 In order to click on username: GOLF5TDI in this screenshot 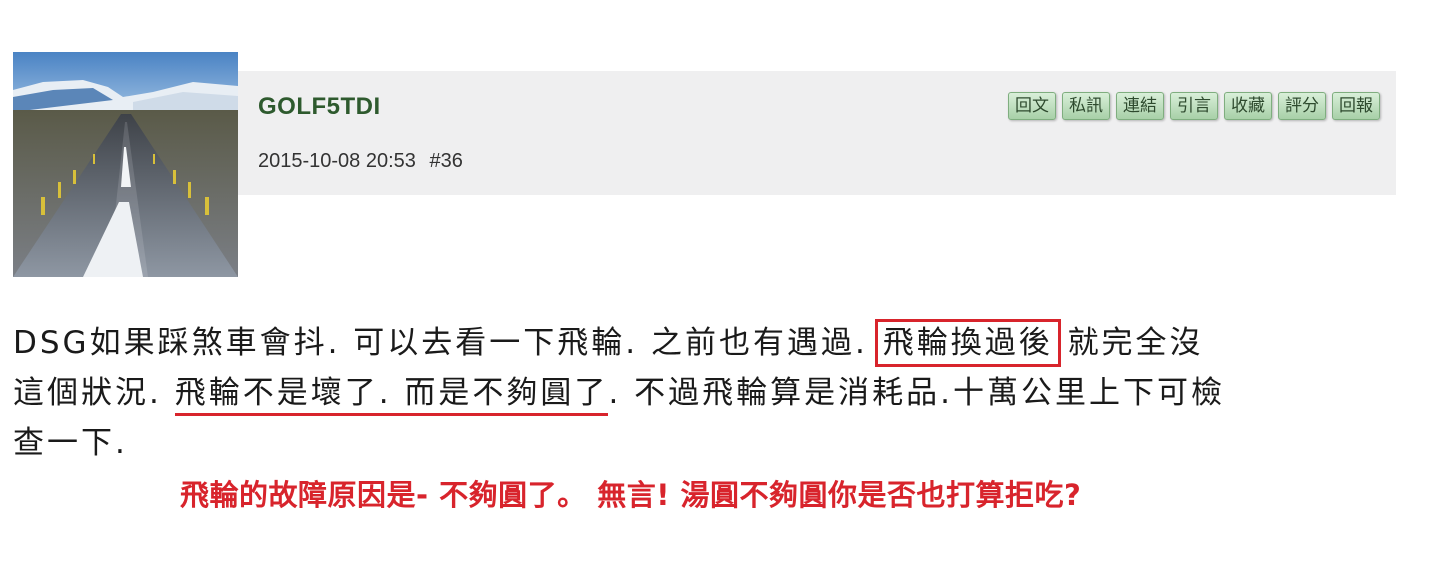, I will do `click(319, 107)`.